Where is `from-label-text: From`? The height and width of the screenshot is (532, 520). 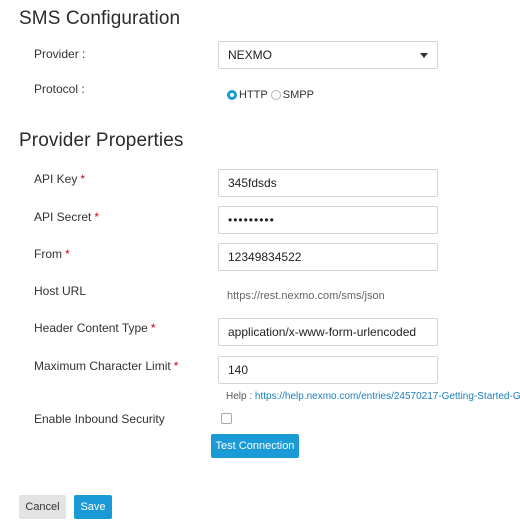
from-label-text: From is located at coordinates (48, 254).